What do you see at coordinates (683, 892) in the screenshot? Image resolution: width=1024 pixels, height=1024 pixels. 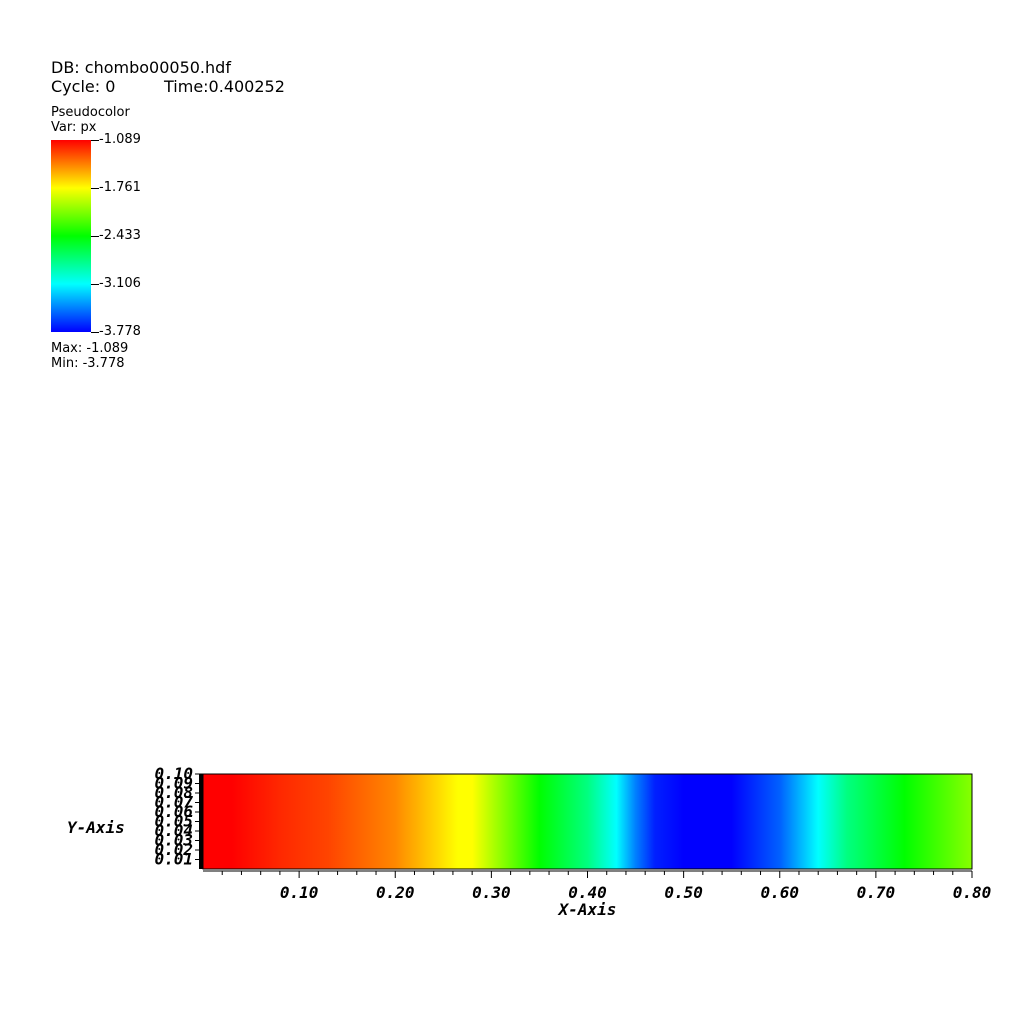 I see `x-tick-label: 0.50` at bounding box center [683, 892].